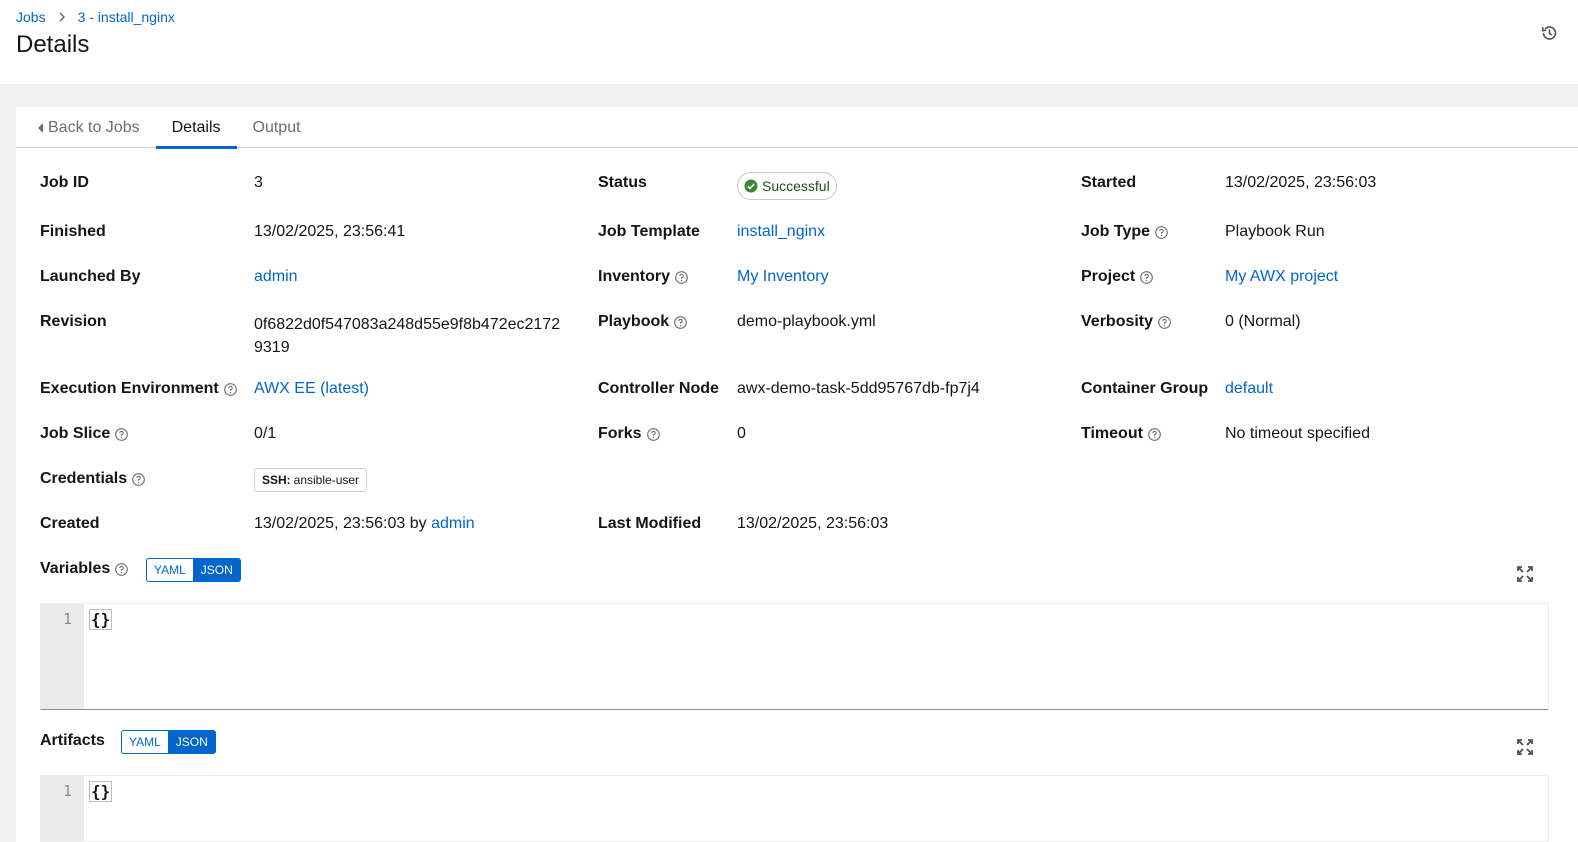 This screenshot has width=1578, height=842. Describe the element at coordinates (364, 524) in the screenshot. I see `created-value: 13/02/2025, 23:56:03 by admin` at that location.